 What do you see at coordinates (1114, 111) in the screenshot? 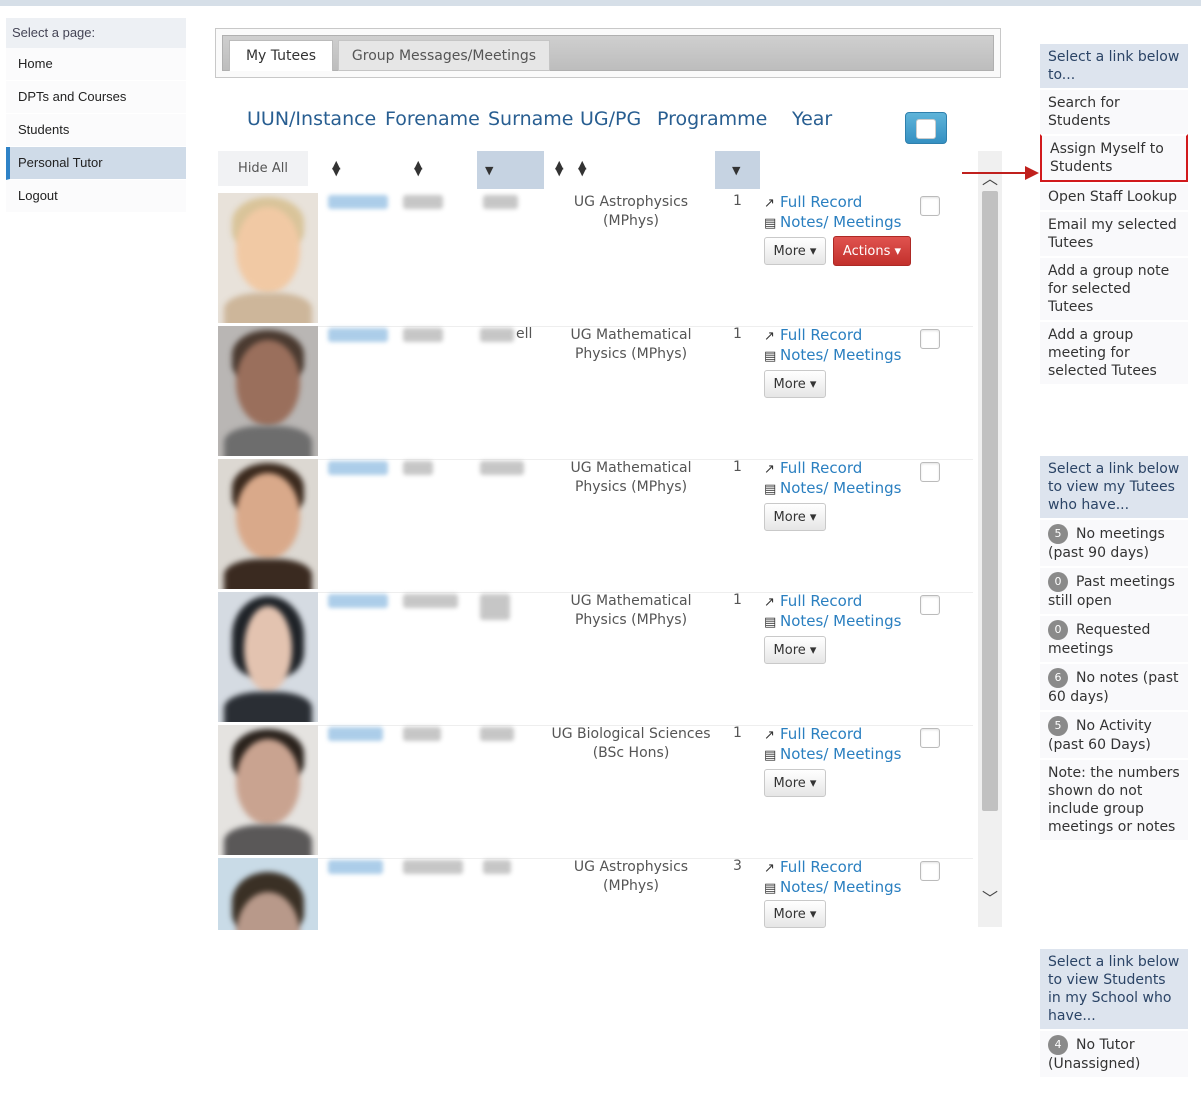
I see `search-students-link: Search for Students` at bounding box center [1114, 111].